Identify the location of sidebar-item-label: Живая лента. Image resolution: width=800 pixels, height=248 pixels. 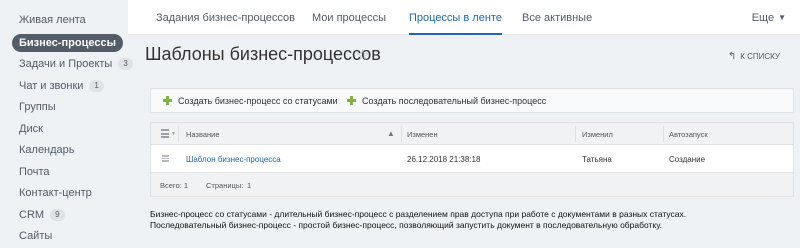
(52, 20).